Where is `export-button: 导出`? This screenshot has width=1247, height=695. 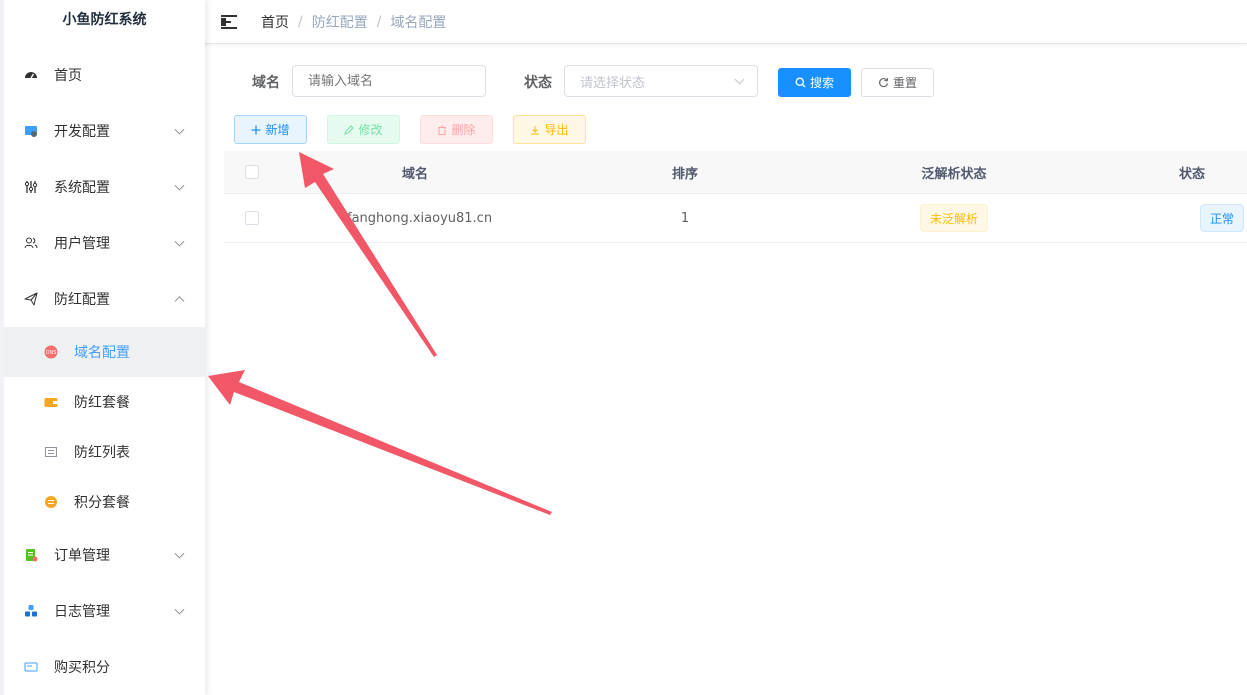 export-button: 导出 is located at coordinates (549, 129).